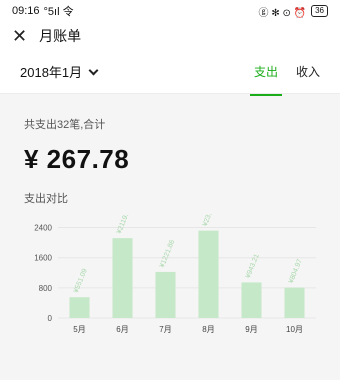 The image size is (340, 380). What do you see at coordinates (319, 11) in the screenshot?
I see `battery-icon: 36` at bounding box center [319, 11].